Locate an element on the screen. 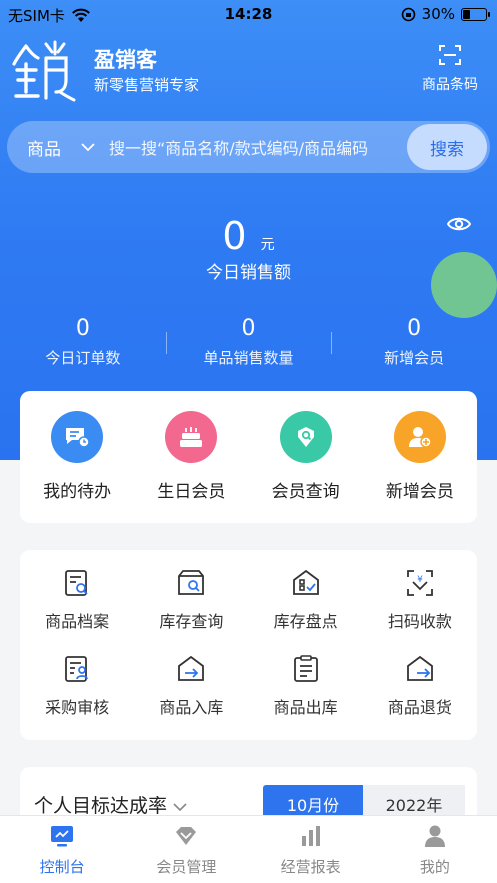 This screenshot has height=883, width=497. tool-label: 库存盘点 is located at coordinates (305, 621).